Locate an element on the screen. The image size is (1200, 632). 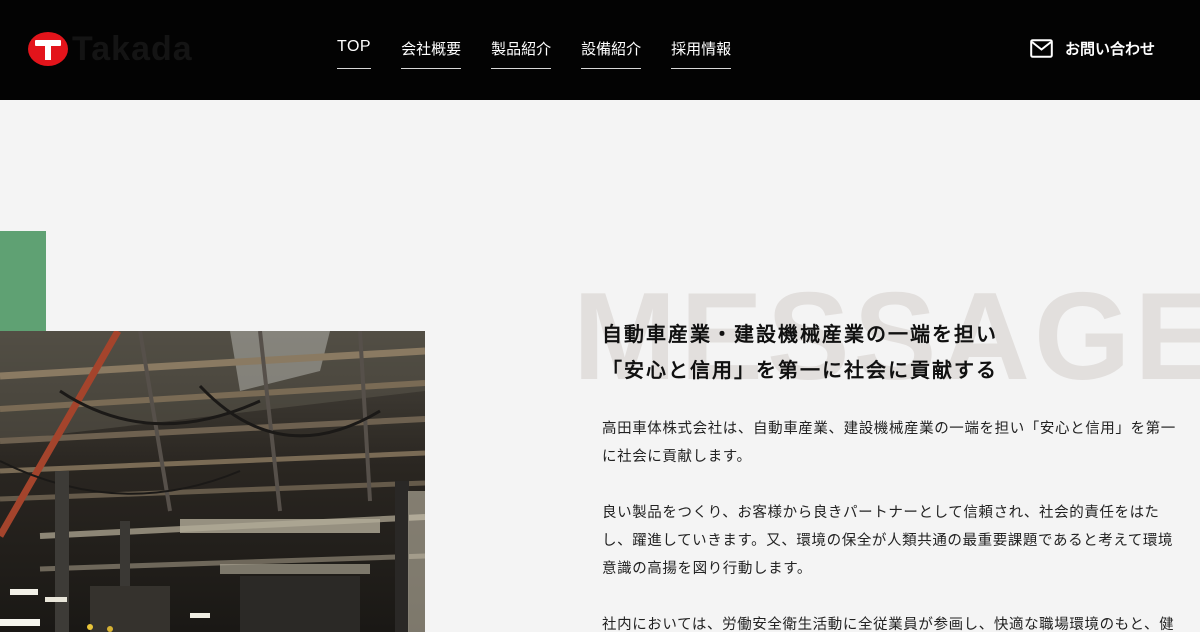
paragraph-line: 社内においては、労働安全衛生活動に全従業員が参画し、快適な職場環境のもと、健 is located at coordinates (888, 624).